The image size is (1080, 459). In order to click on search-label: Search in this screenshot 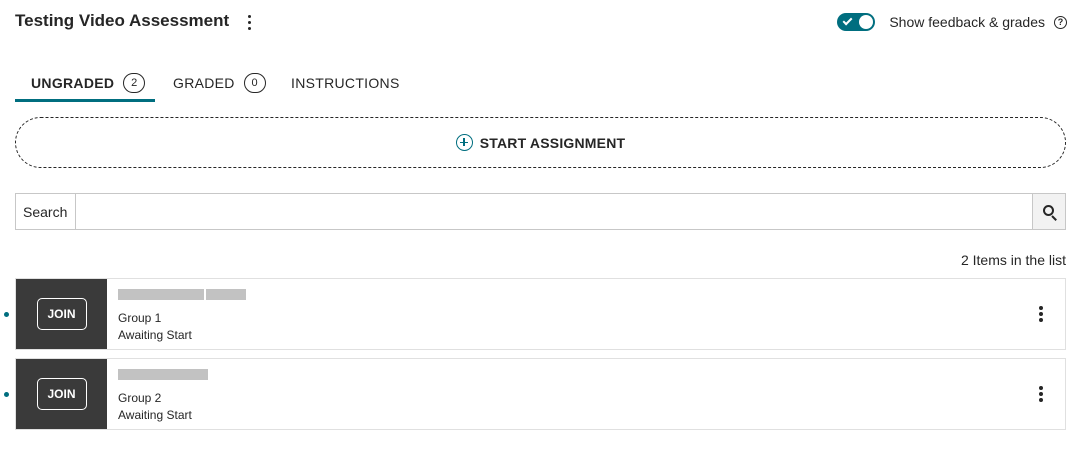, I will do `click(46, 211)`.